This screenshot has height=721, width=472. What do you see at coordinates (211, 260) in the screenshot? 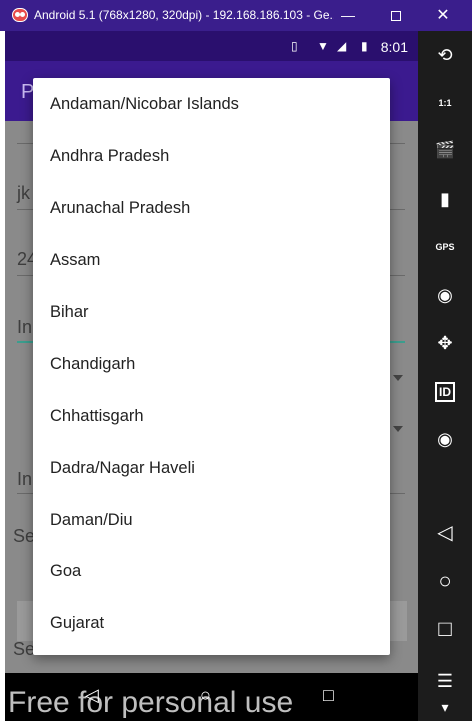
I see `dropdown-option: Assam` at bounding box center [211, 260].